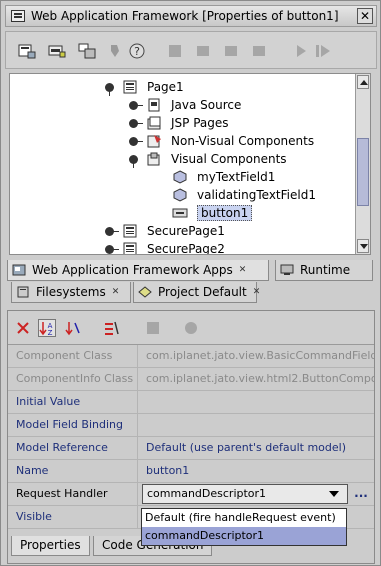  Describe the element at coordinates (243, 141) in the screenshot. I see `tree-node-label: Non-Visual Components` at that location.